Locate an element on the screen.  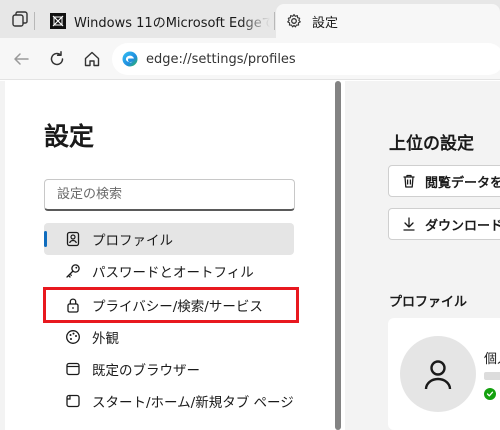
sidebar-item-label: パスワードとオートフィル is located at coordinates (173, 273).